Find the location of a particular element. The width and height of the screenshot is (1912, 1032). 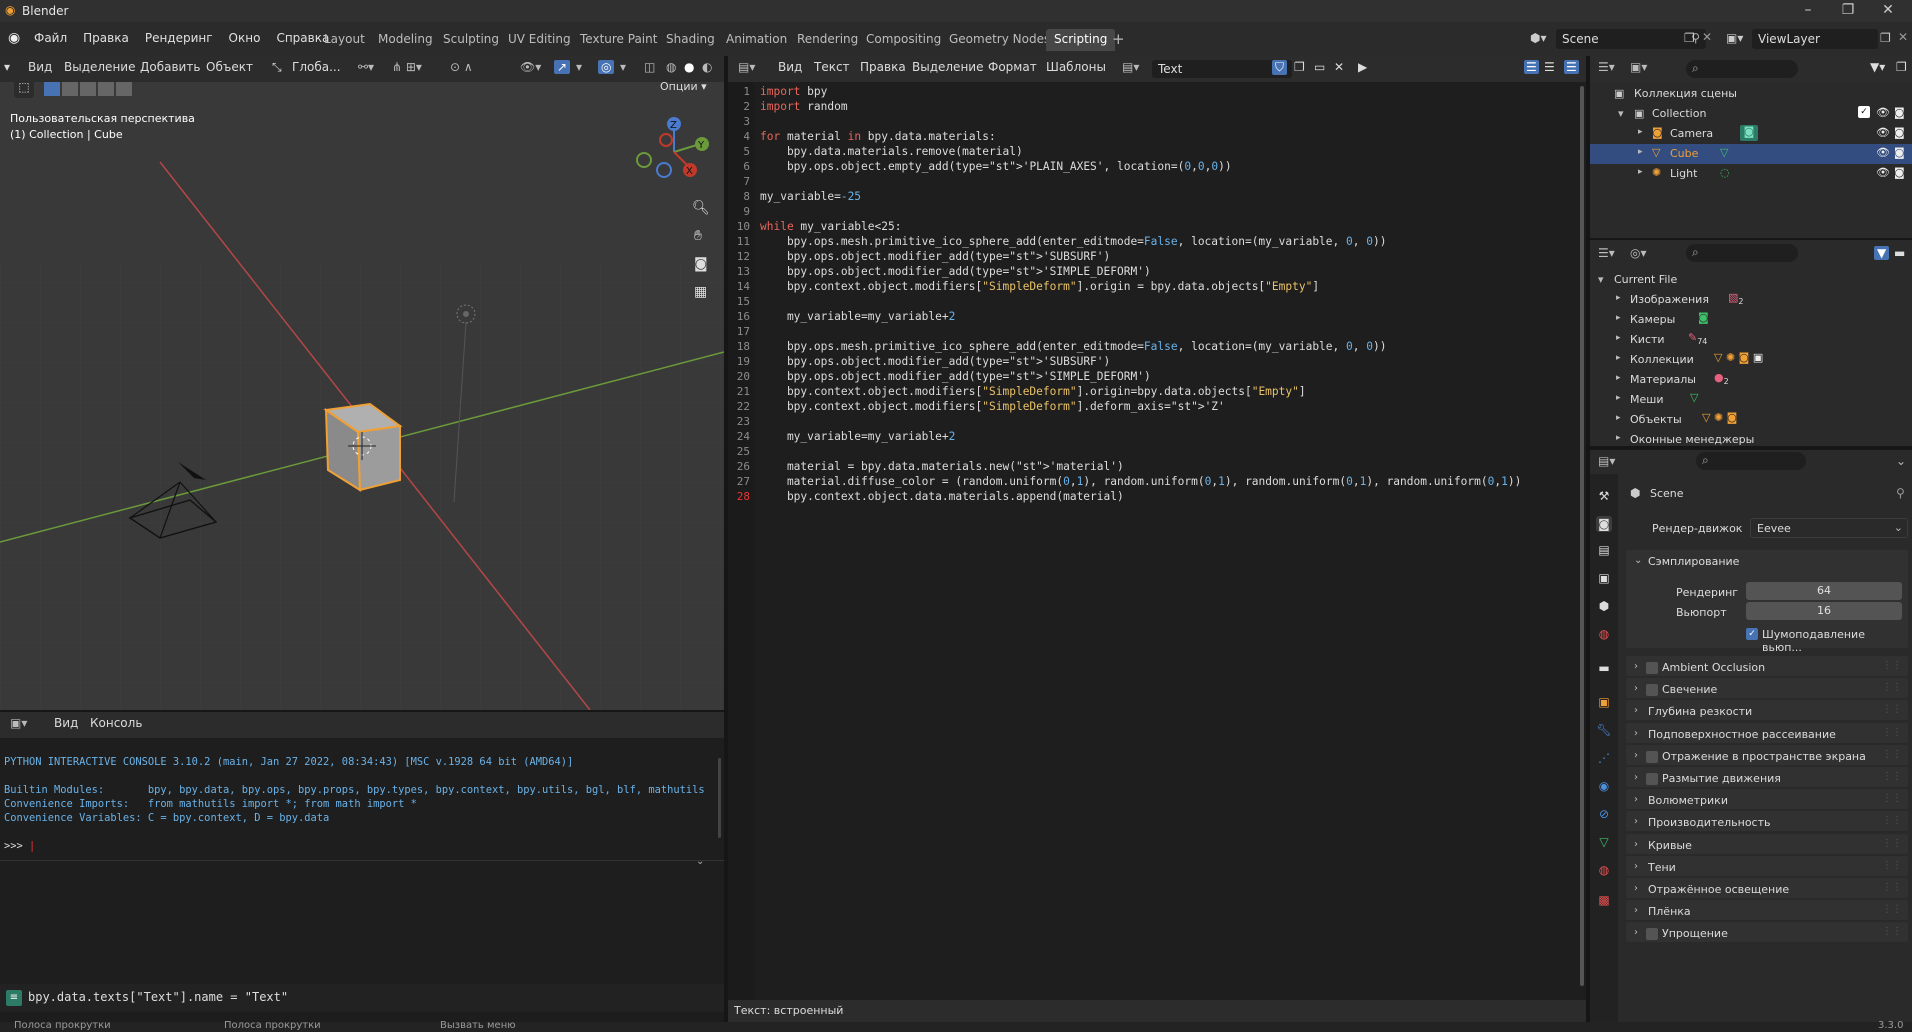

scene-tab-icon: ⬢ is located at coordinates (1604, 606).